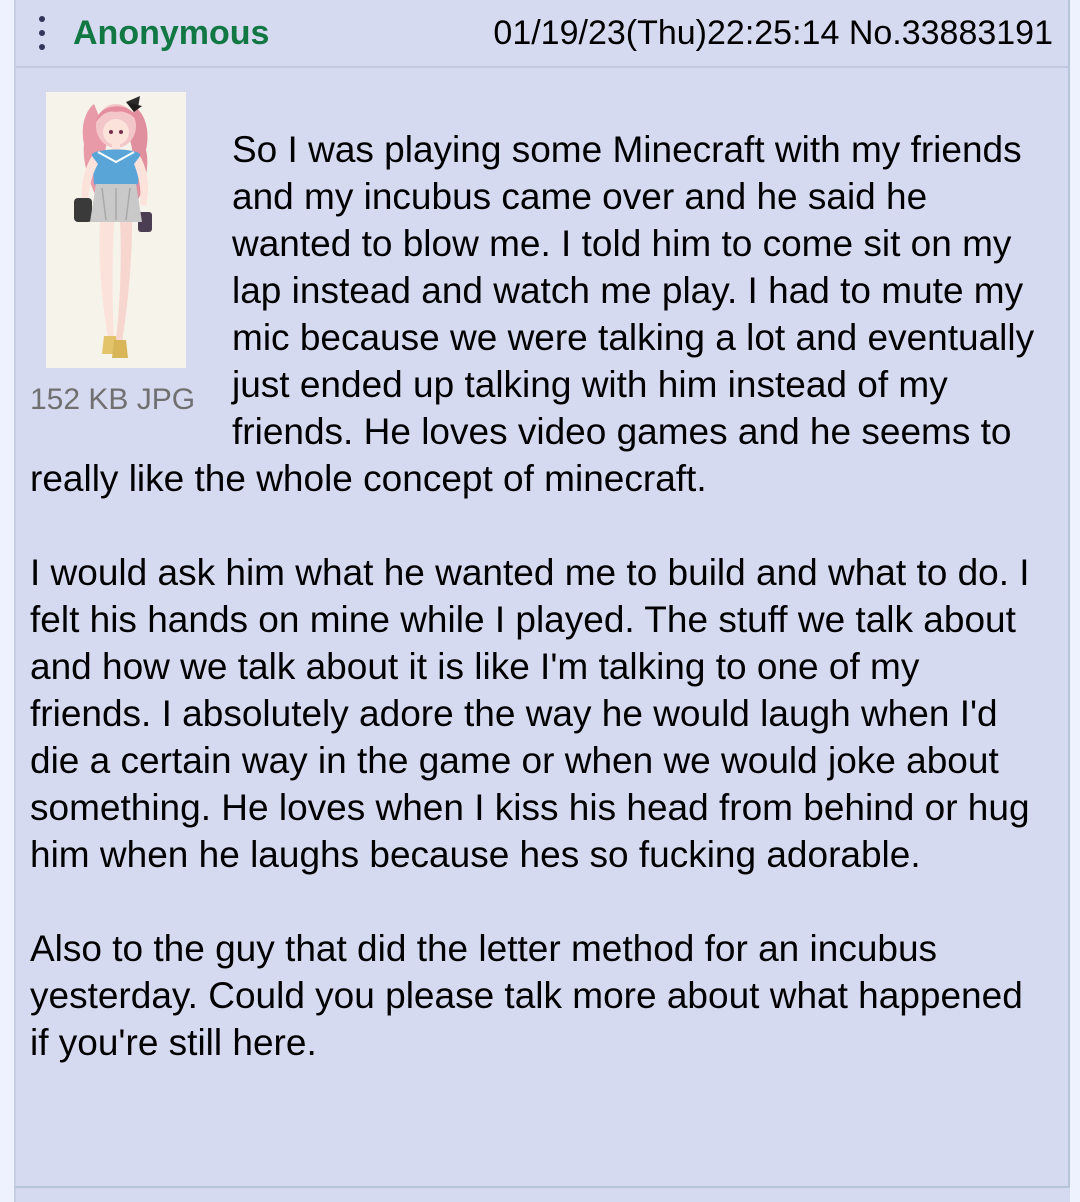 The width and height of the screenshot is (1080, 1202). I want to click on poster-name: Anonymous, so click(171, 33).